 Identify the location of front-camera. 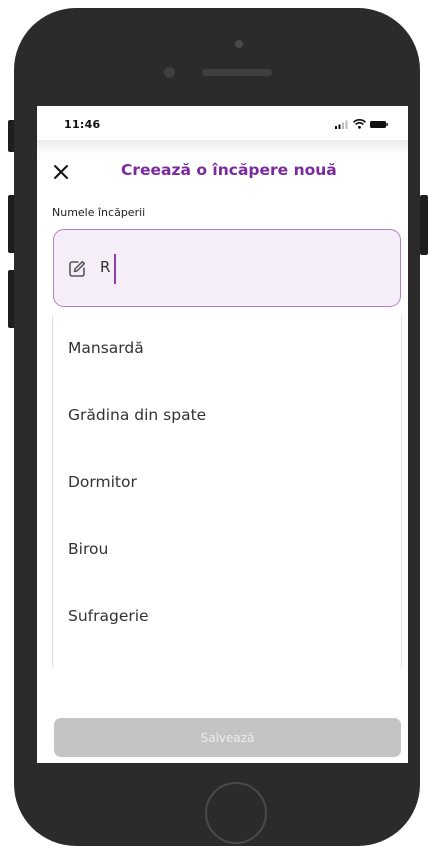
(169, 72).